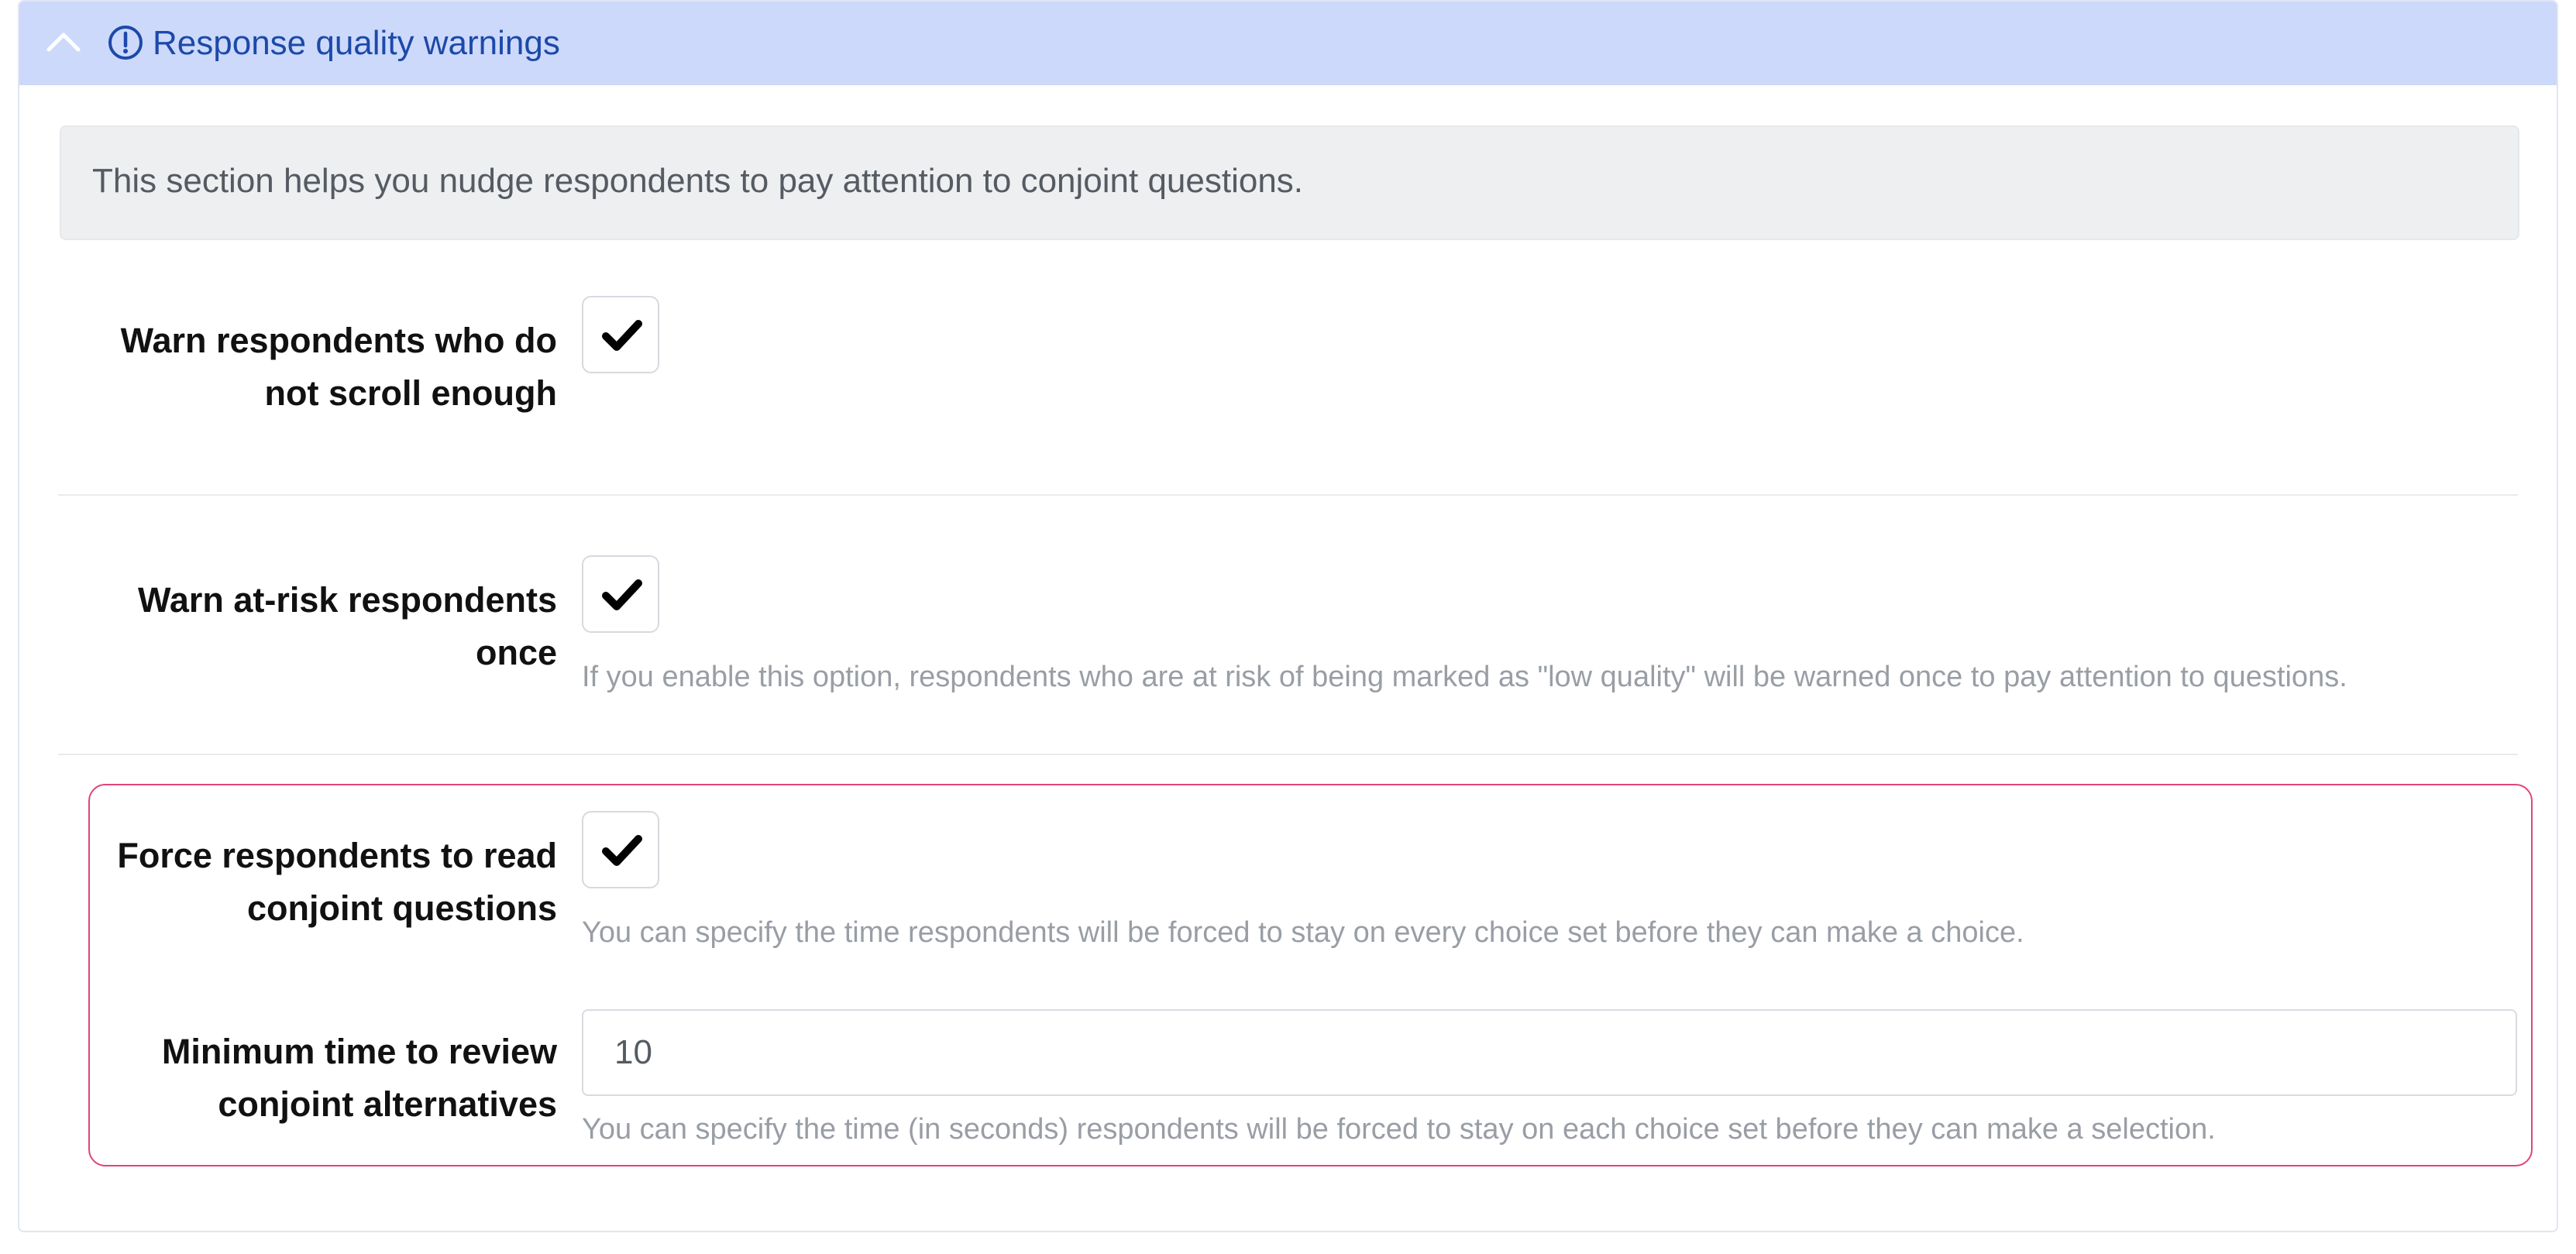  Describe the element at coordinates (356, 43) in the screenshot. I see `panel-title: Response quality warnings` at that location.